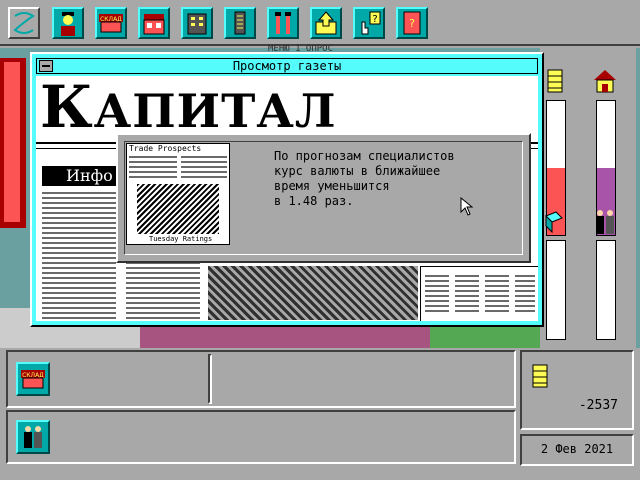  What do you see at coordinates (67, 108) in the screenshot?
I see `masthead-initial: К` at bounding box center [67, 108].